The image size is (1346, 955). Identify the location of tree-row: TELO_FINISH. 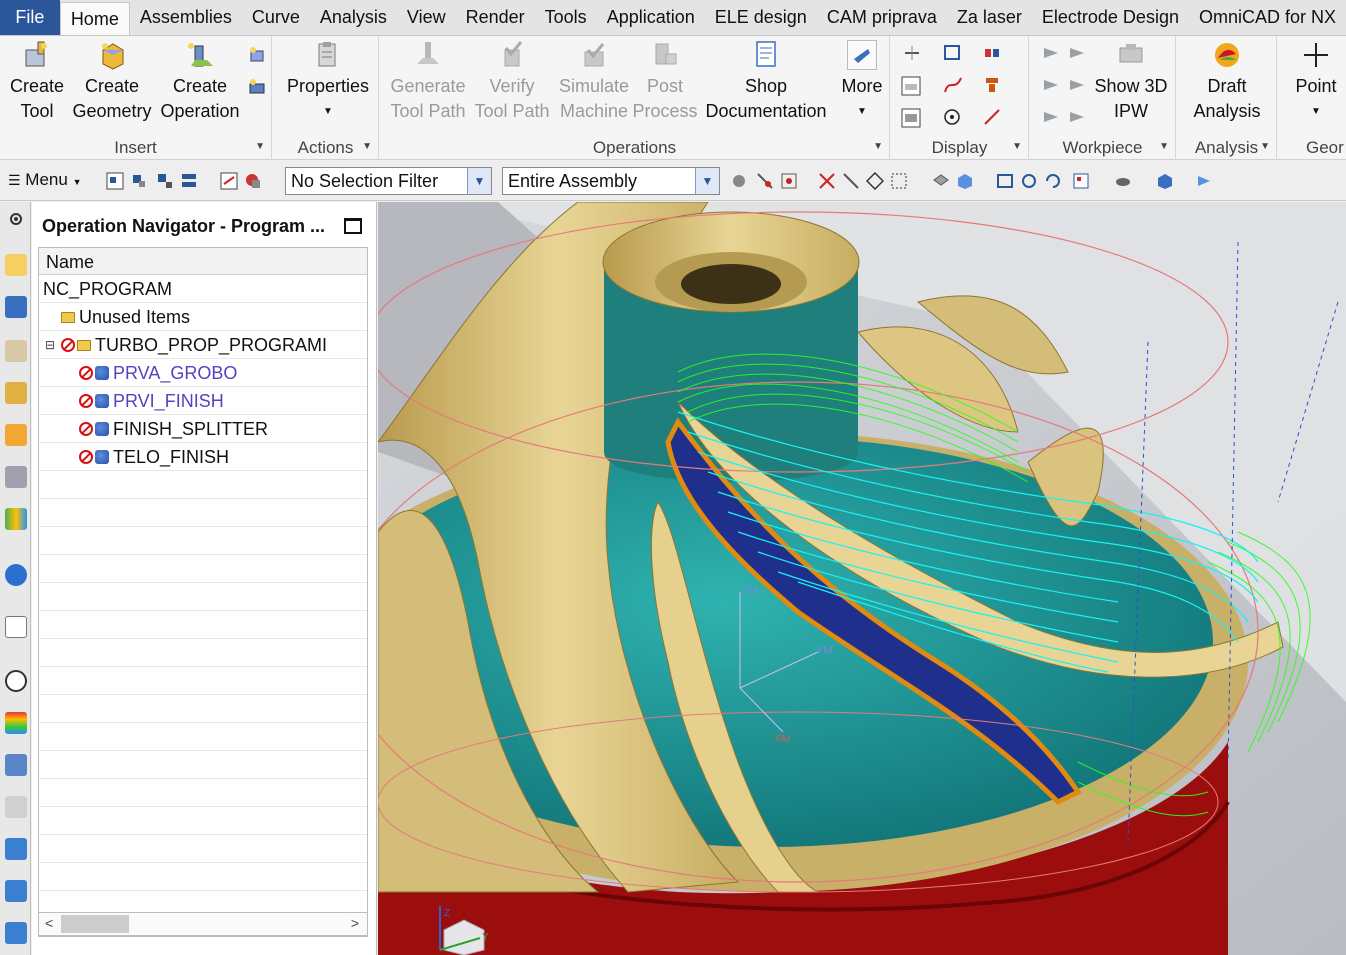
(203, 457).